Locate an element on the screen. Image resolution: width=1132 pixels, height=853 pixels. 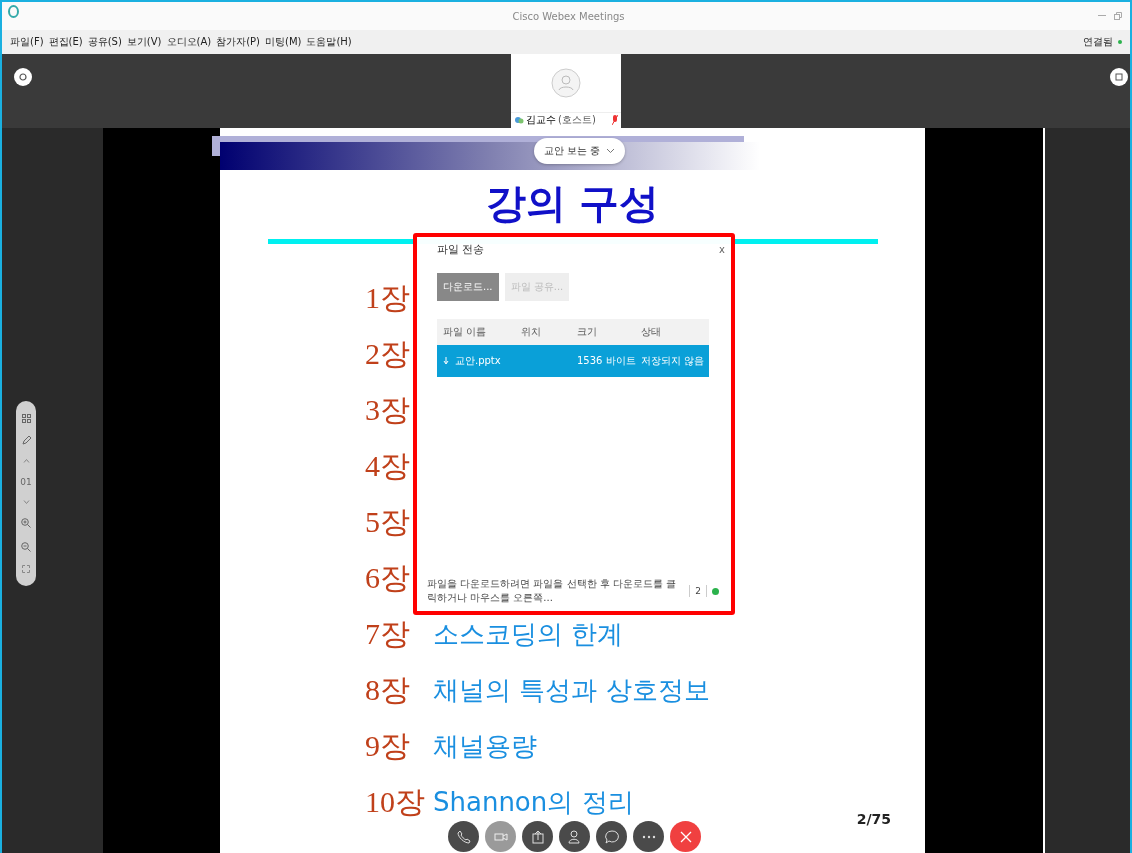
menu-item: 미팅(M) is located at coordinates (283, 42).